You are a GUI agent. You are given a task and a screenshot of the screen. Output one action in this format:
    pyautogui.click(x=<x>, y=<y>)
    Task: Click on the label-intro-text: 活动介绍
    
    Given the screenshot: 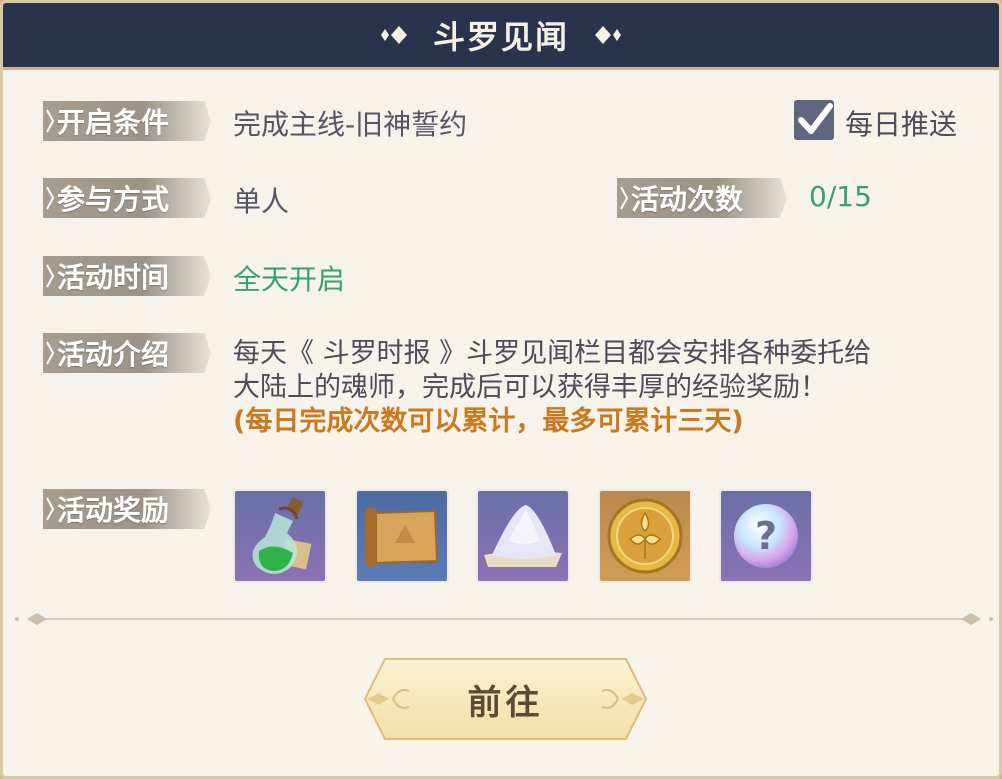 What is the action you would take?
    pyautogui.click(x=113, y=354)
    